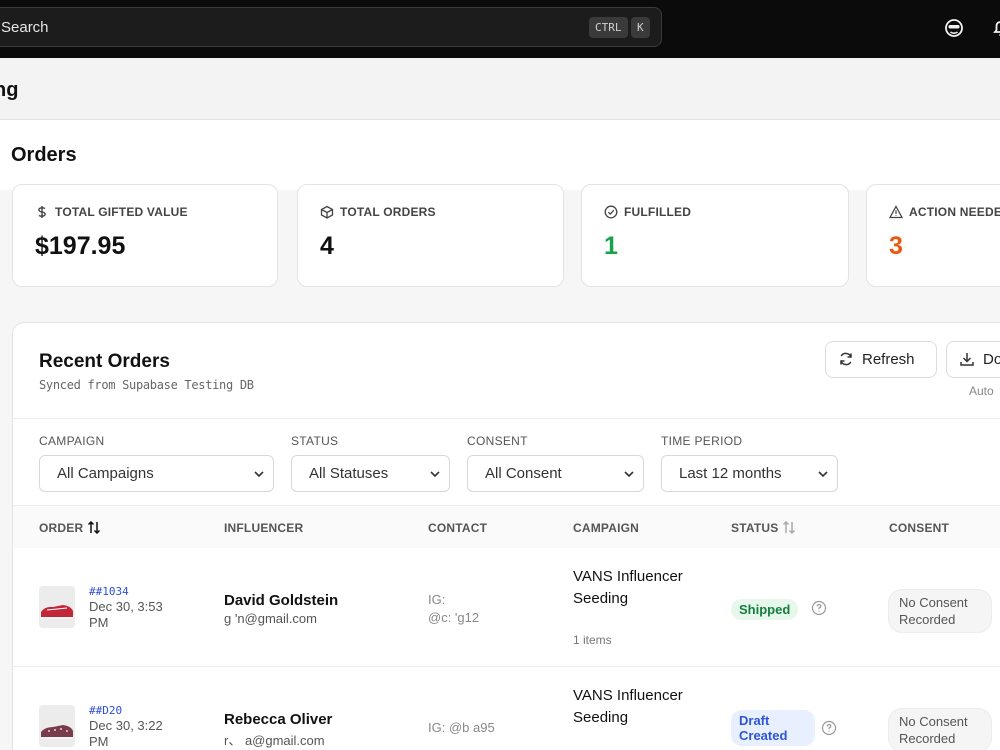 Image resolution: width=1000 pixels, height=750 pixels. I want to click on column-header-status: STATUS, so click(763, 527).